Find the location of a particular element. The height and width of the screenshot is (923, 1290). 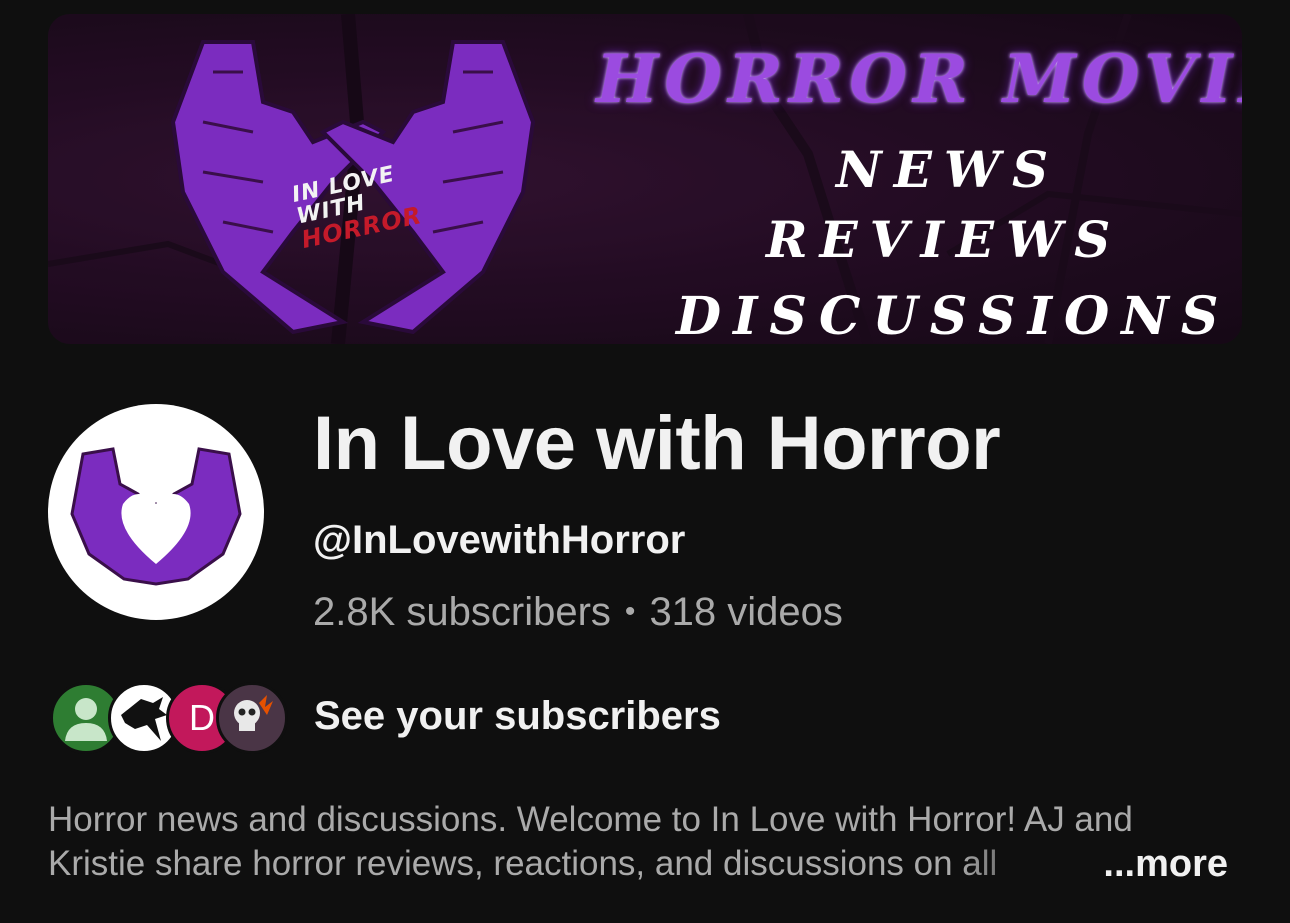

subscriber-avatar-skull is located at coordinates (252, 718).